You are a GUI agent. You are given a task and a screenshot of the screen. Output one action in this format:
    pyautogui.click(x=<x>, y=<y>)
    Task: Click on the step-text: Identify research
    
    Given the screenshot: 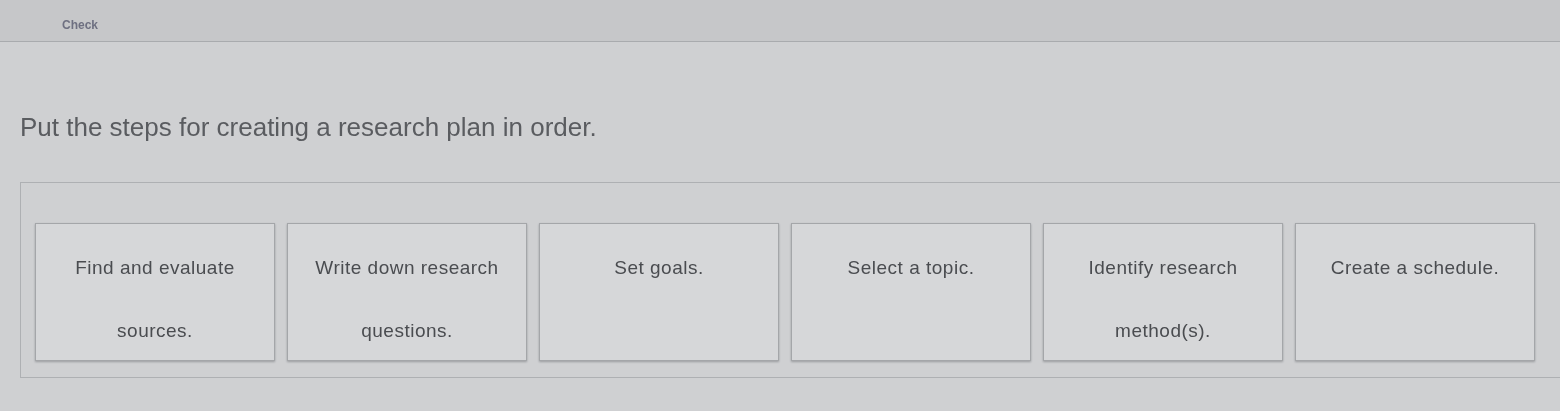 What is the action you would take?
    pyautogui.click(x=1163, y=268)
    